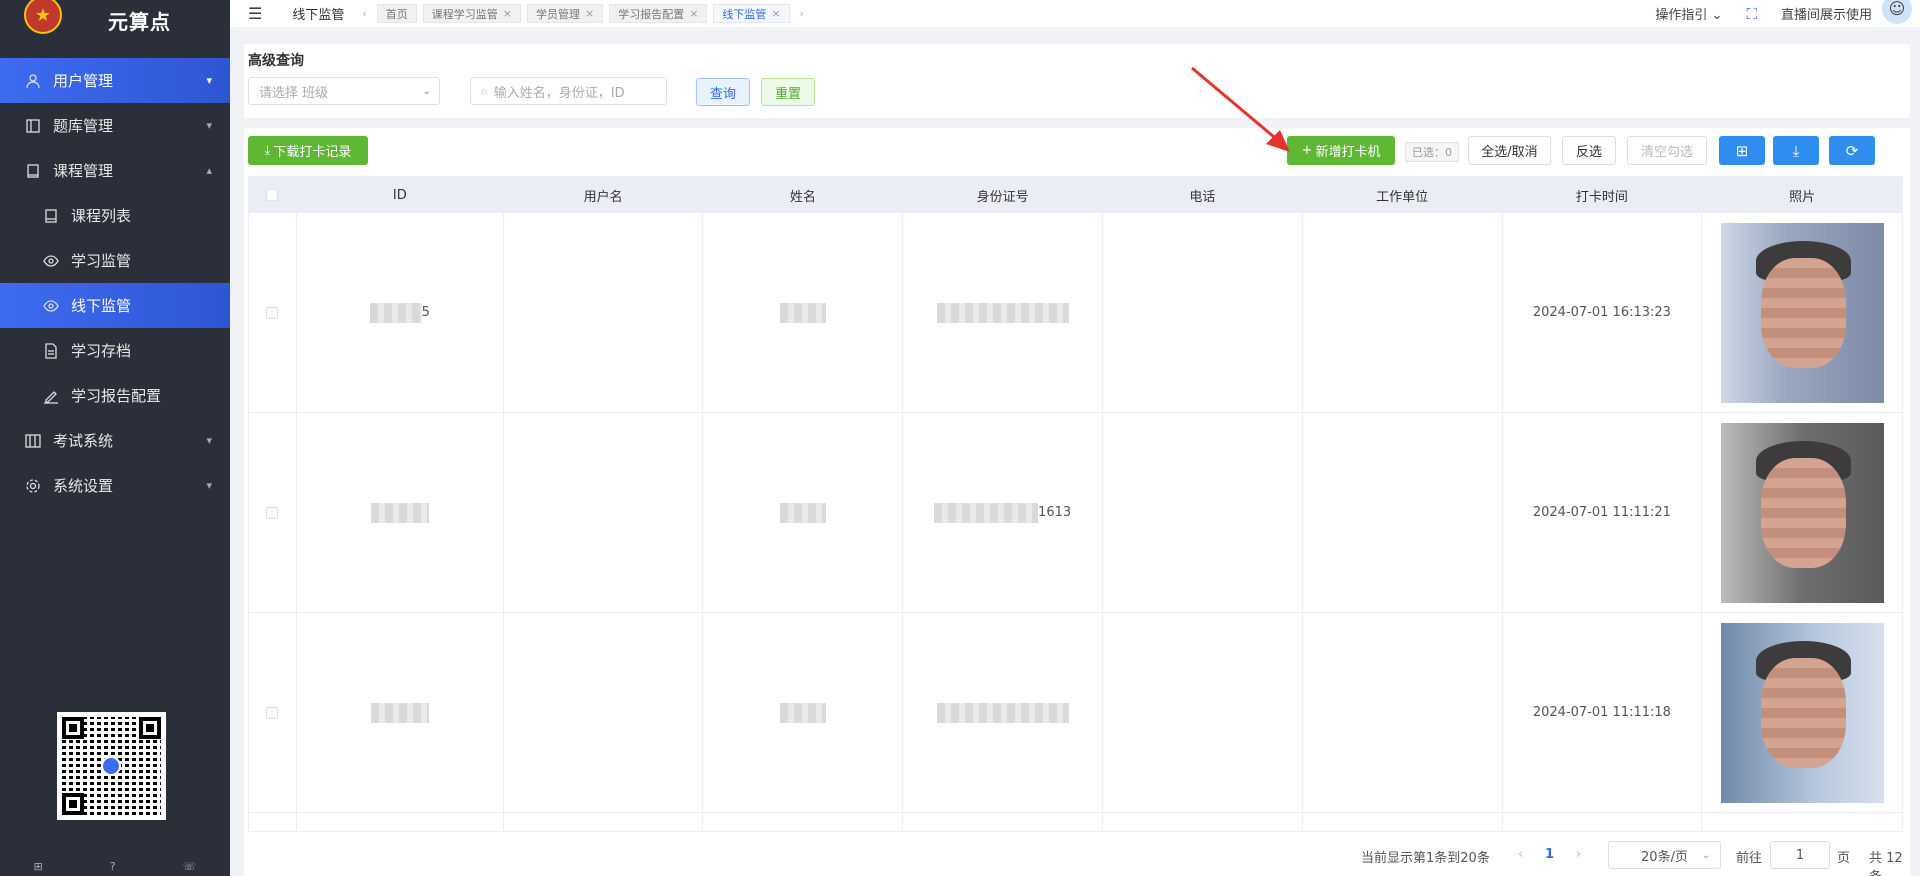 Image resolution: width=1920 pixels, height=876 pixels. Describe the element at coordinates (1603, 512) in the screenshot. I see `clock-time-cell: 2024-07-01 11:11:21` at that location.